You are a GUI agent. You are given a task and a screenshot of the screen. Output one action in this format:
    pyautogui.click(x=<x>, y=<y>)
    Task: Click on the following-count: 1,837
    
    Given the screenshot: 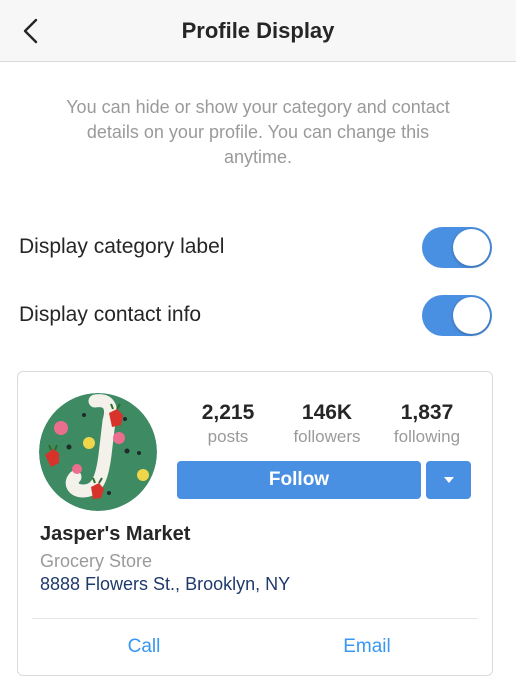 What is the action you would take?
    pyautogui.click(x=427, y=412)
    